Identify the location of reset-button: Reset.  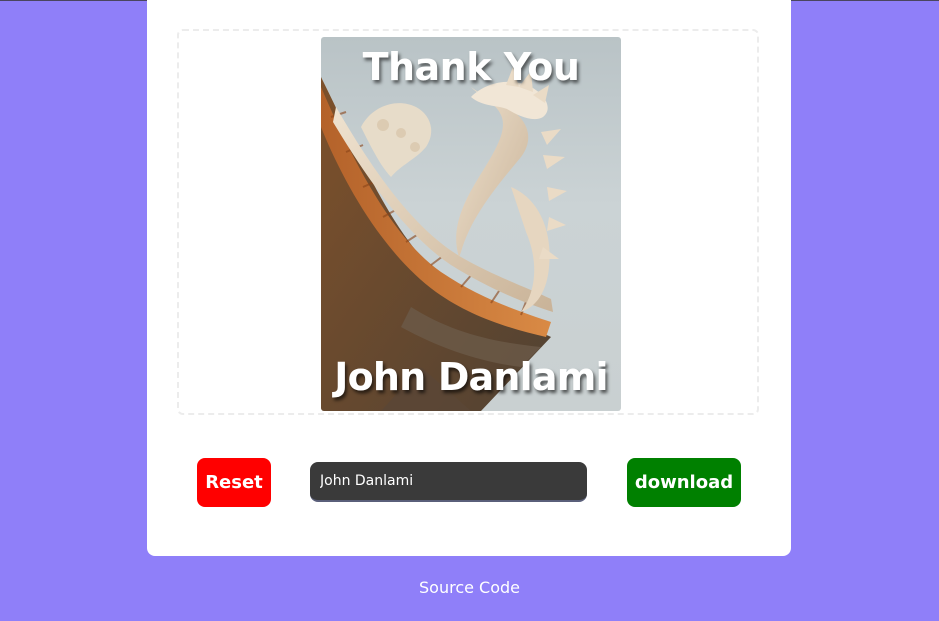
(234, 482).